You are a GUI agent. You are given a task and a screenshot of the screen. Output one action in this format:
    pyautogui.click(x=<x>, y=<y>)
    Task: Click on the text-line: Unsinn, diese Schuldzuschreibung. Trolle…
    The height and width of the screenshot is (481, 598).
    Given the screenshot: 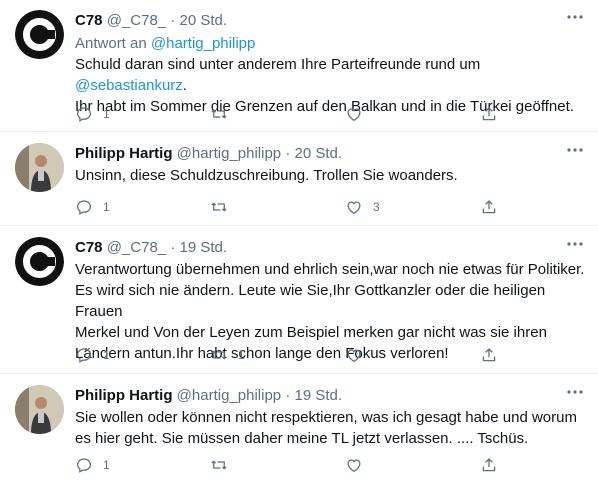 What is the action you would take?
    pyautogui.click(x=266, y=175)
    